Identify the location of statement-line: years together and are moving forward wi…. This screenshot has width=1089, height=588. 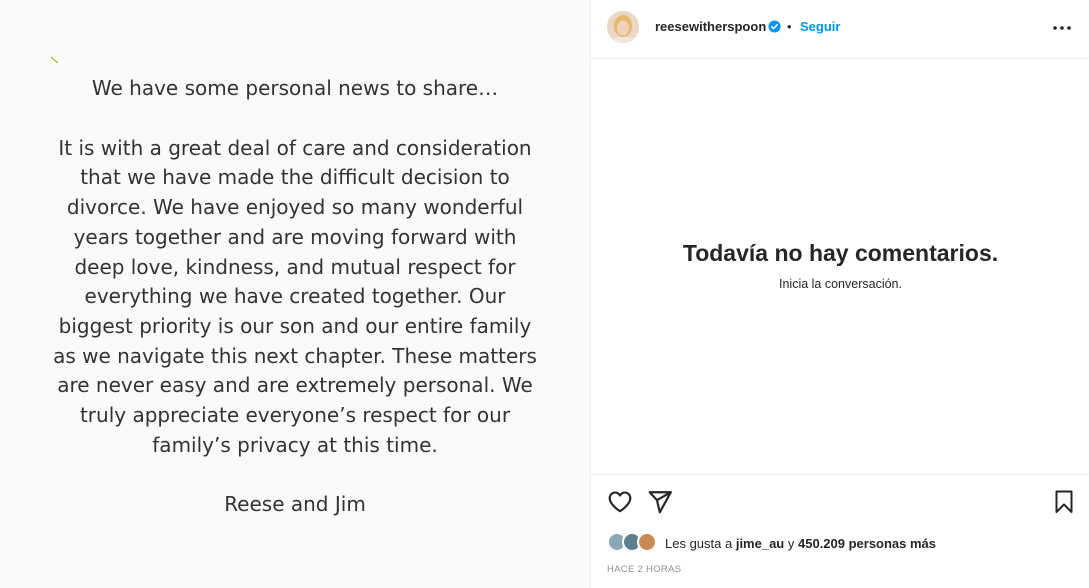
(295, 236).